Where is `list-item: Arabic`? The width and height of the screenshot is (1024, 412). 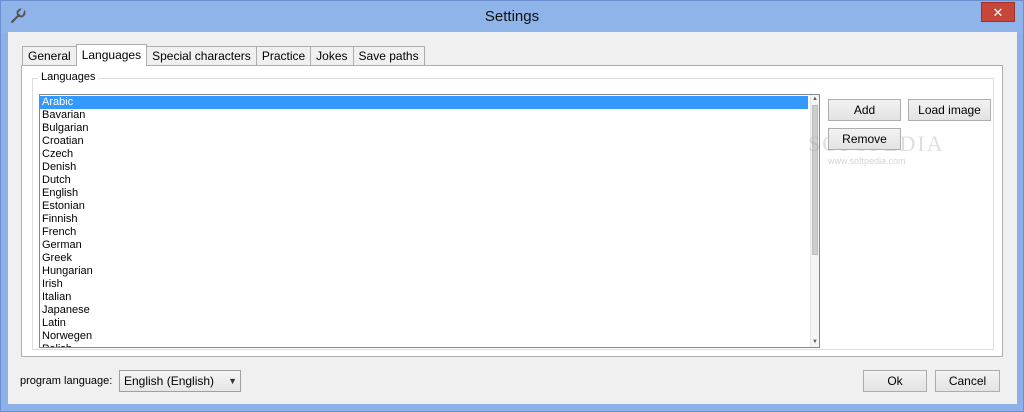 list-item: Arabic is located at coordinates (424, 102).